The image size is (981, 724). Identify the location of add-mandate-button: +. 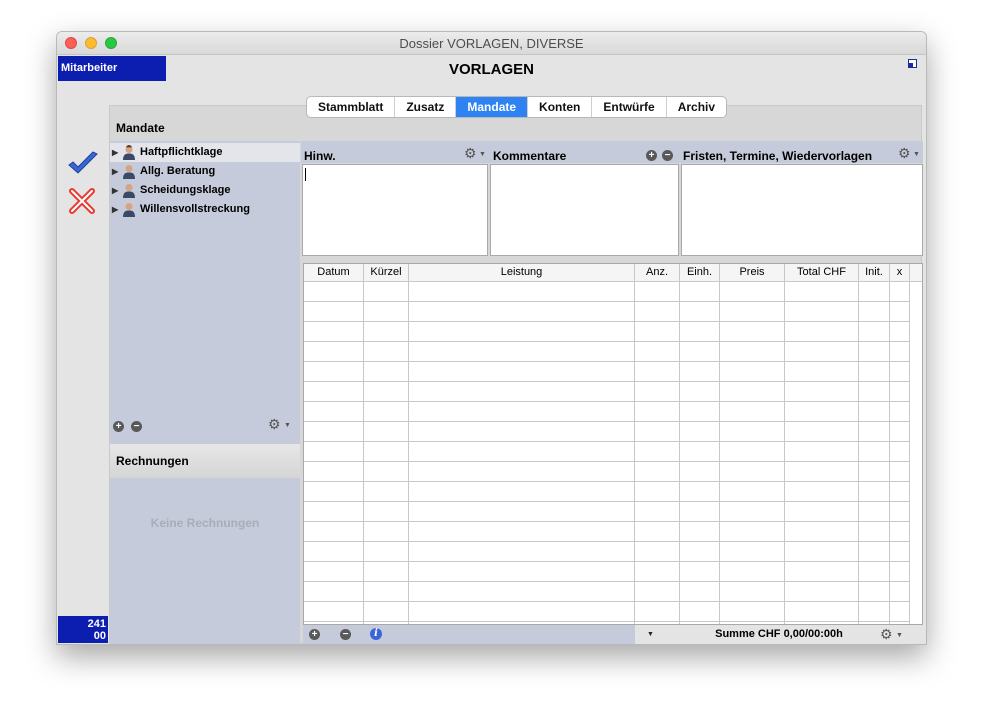
(118, 426).